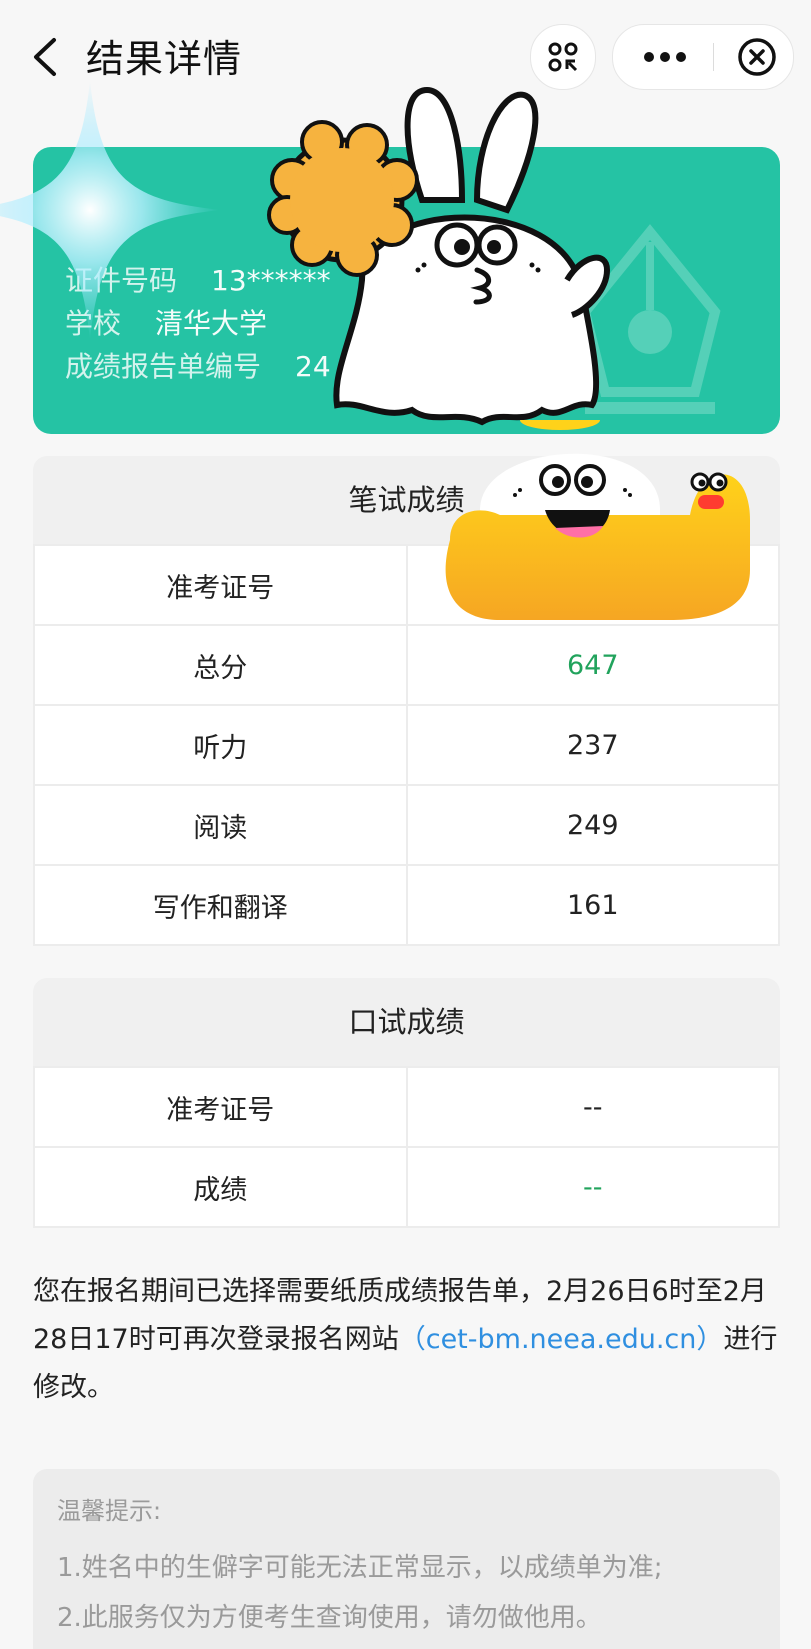 Image resolution: width=811 pixels, height=1649 pixels. Describe the element at coordinates (592, 1107) in the screenshot. I see `oral-admission-number-value: --` at that location.